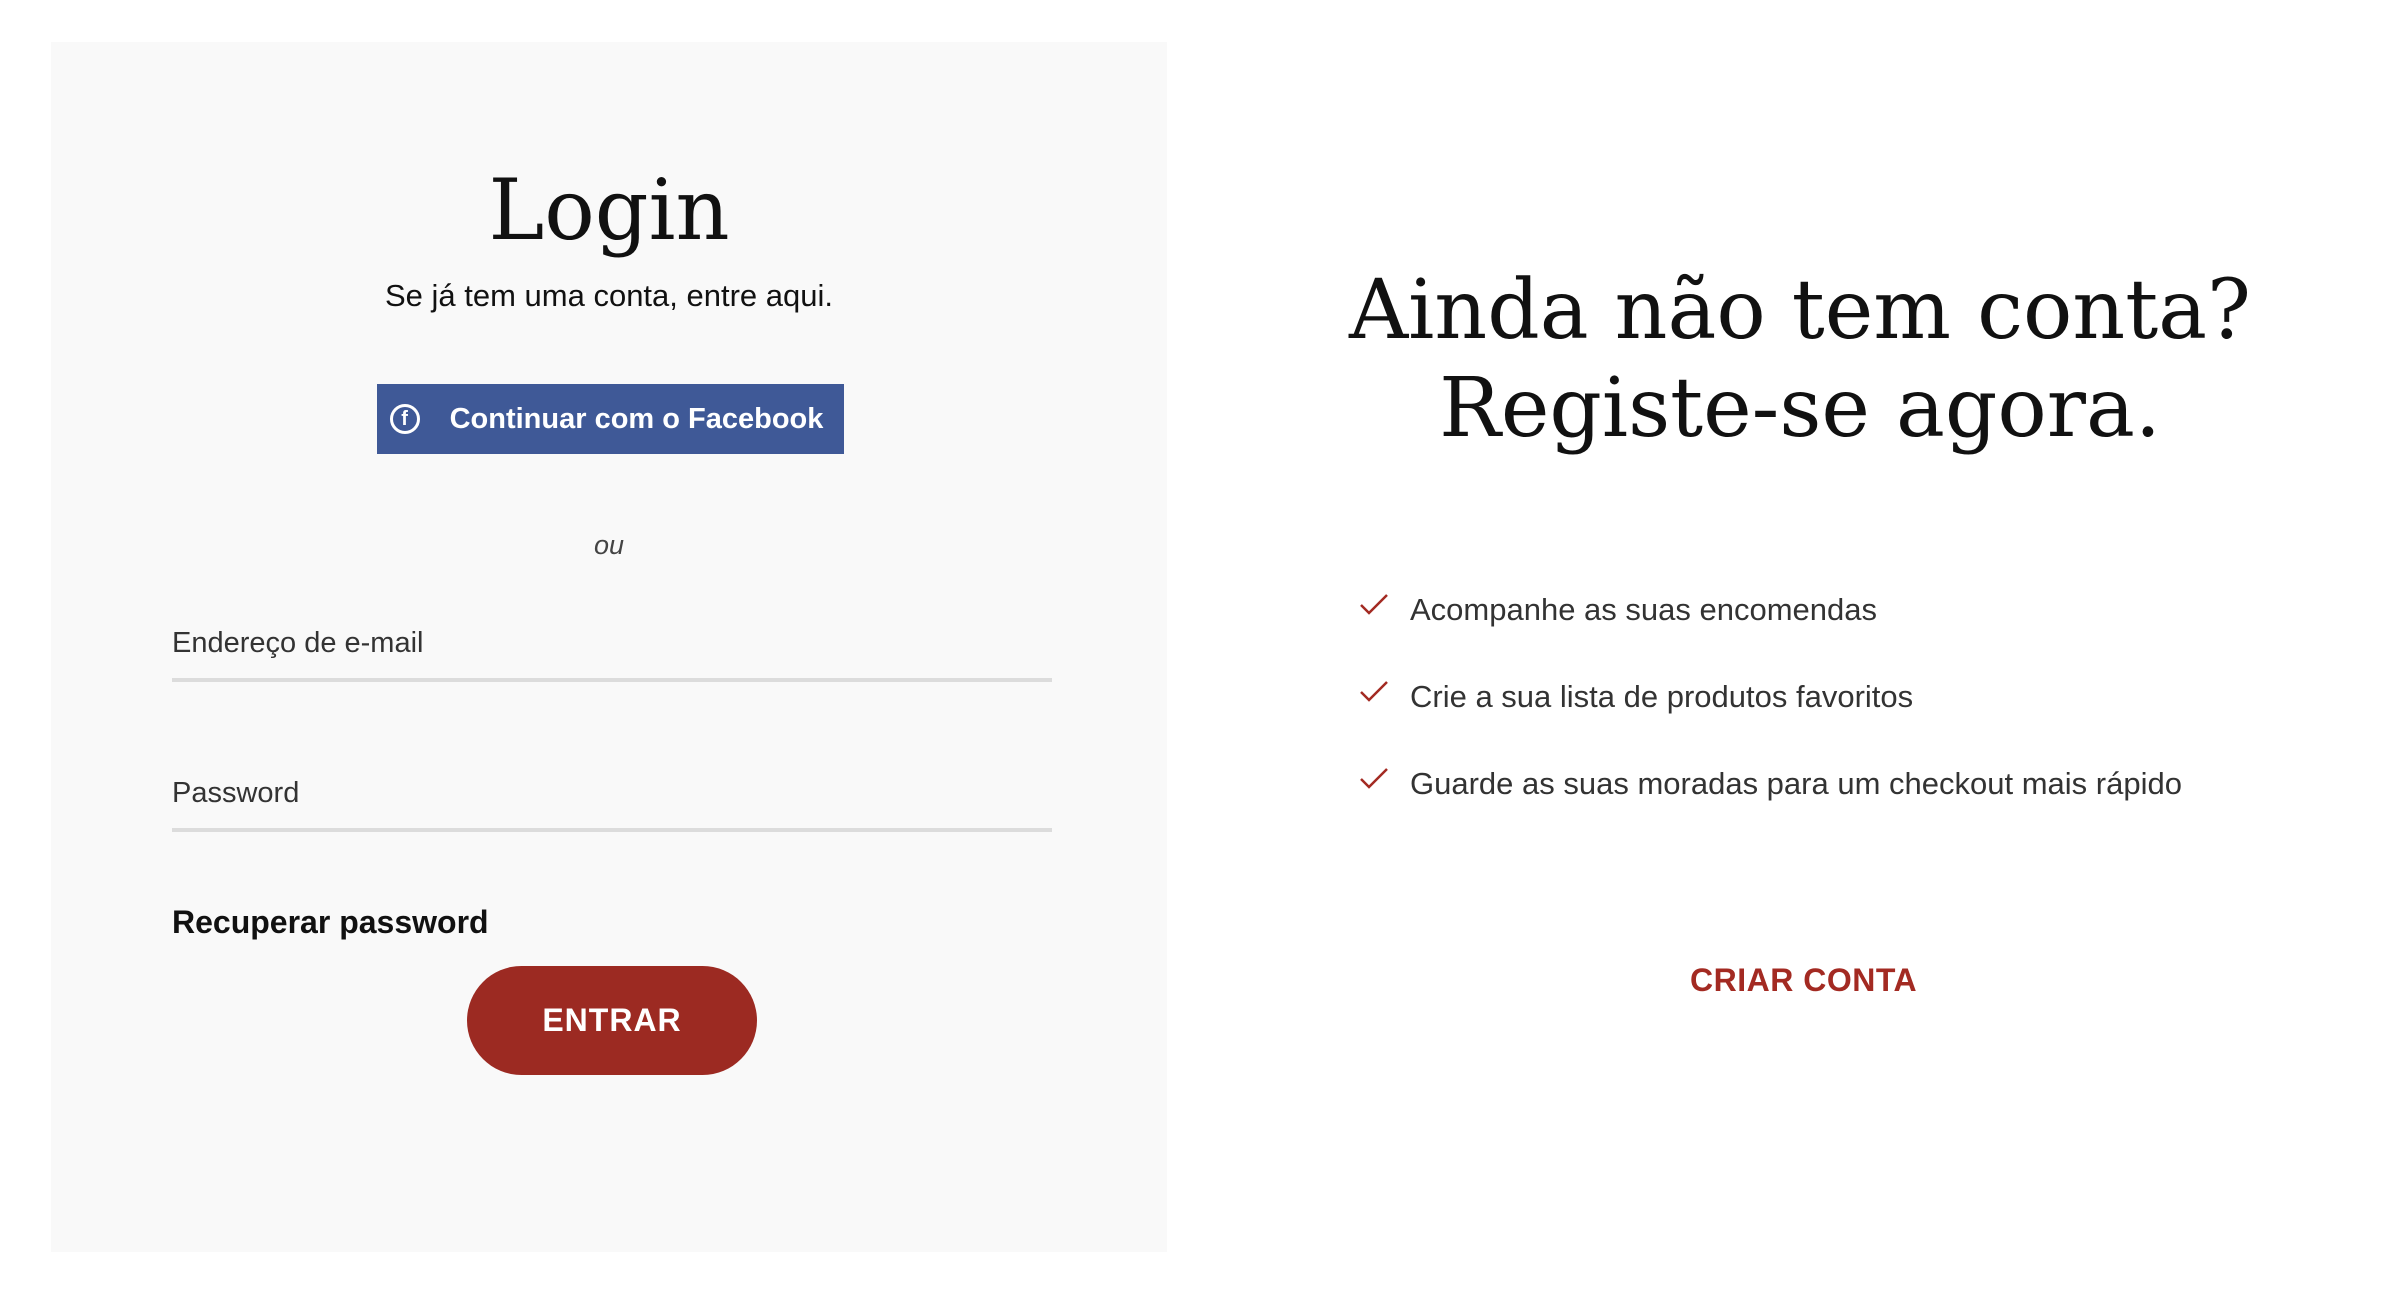 Image resolution: width=2406 pixels, height=1290 pixels. Describe the element at coordinates (609, 295) in the screenshot. I see `login-subtitle: Se já tem uma conta, entre aqui.` at that location.